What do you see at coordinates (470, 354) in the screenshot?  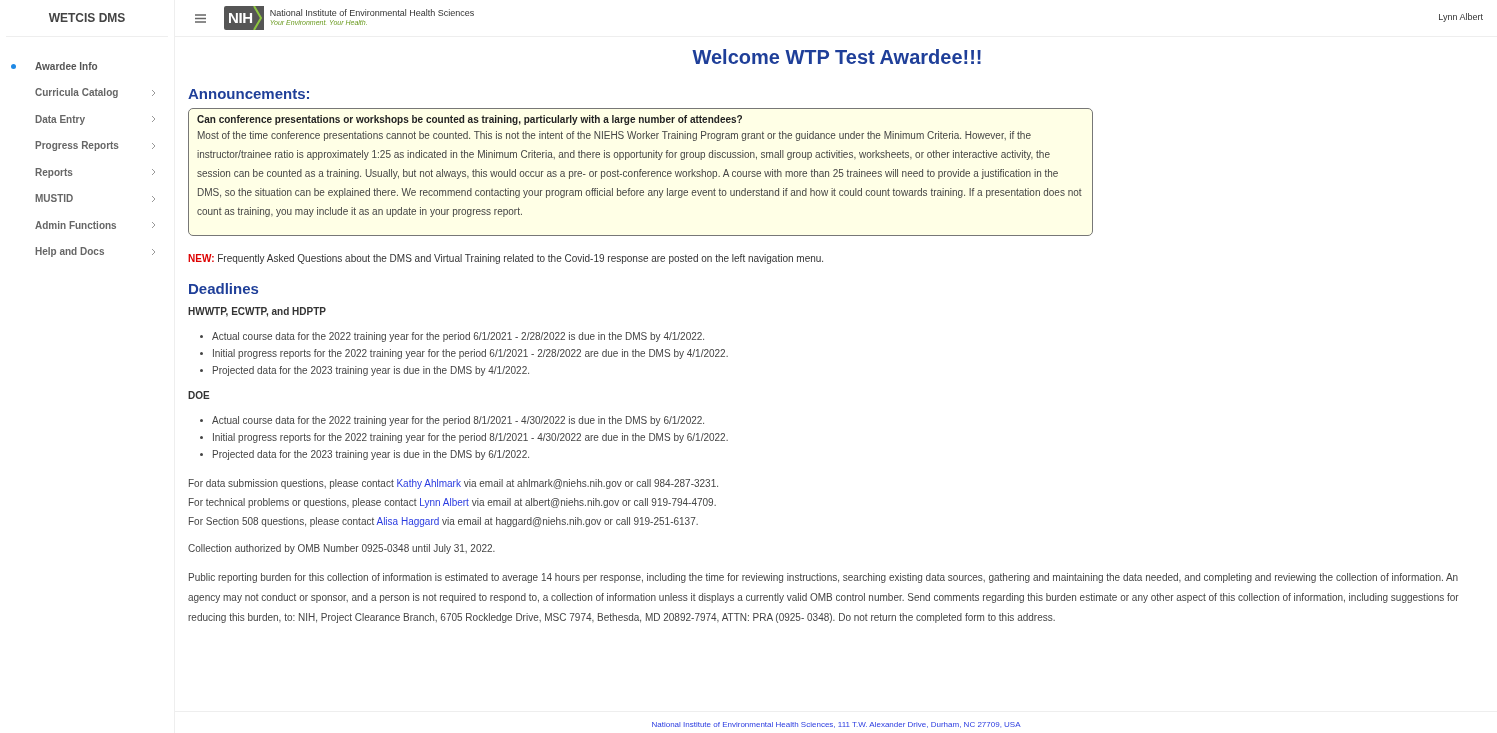 I see `deadline-item: Initial progress reports for the 2022 training year for the period 6/1/2021 - 2/28/2022 are due in the DMS by 4/1/2022.` at bounding box center [470, 354].